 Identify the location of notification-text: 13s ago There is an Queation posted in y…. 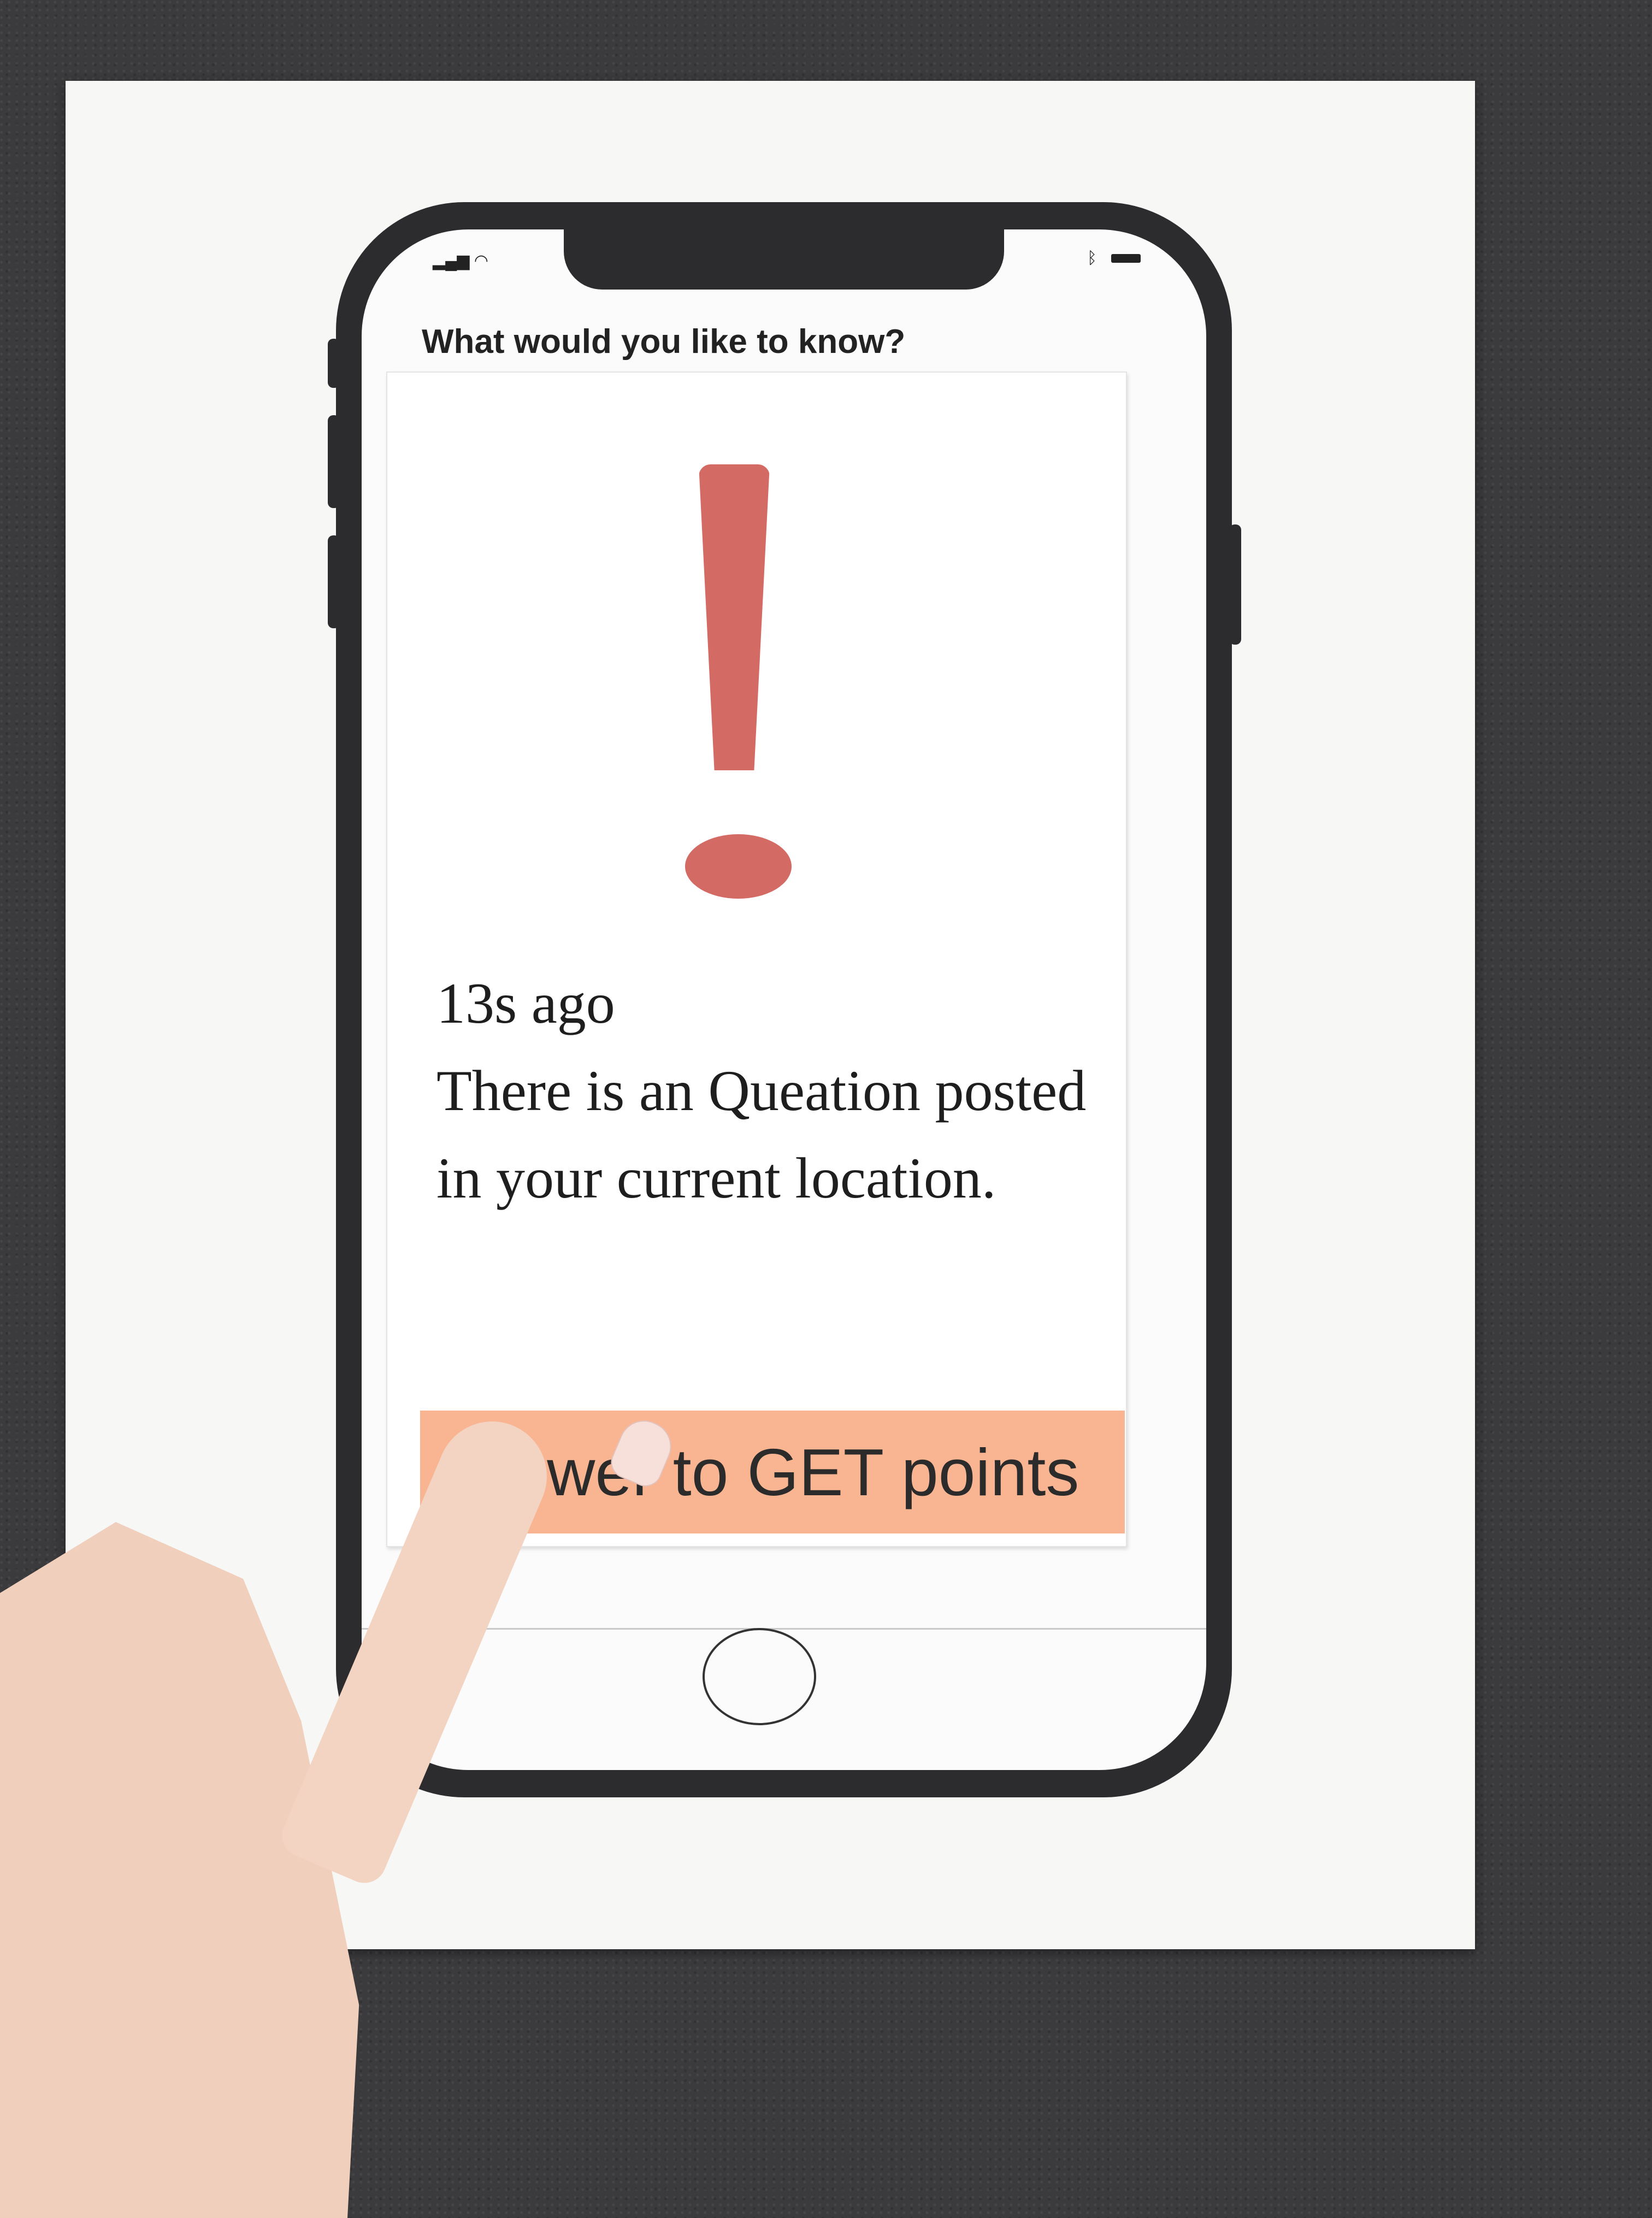
(764, 1091).